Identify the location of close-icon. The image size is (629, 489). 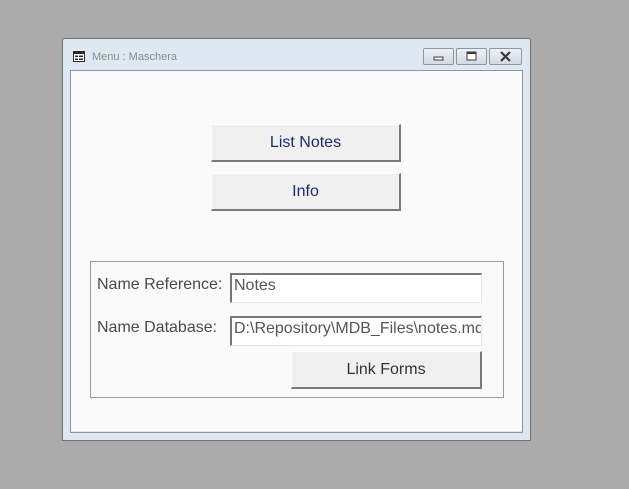
(505, 56).